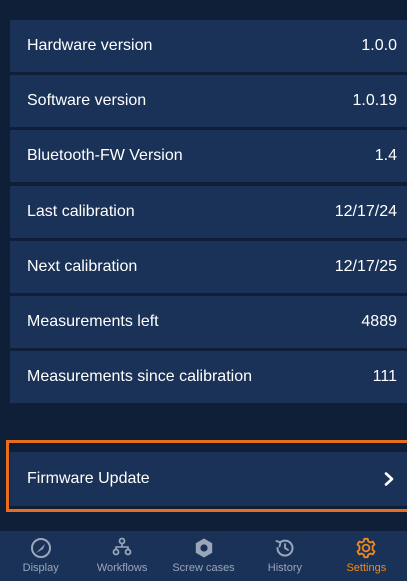  Describe the element at coordinates (41, 548) in the screenshot. I see `gauge-icon` at that location.